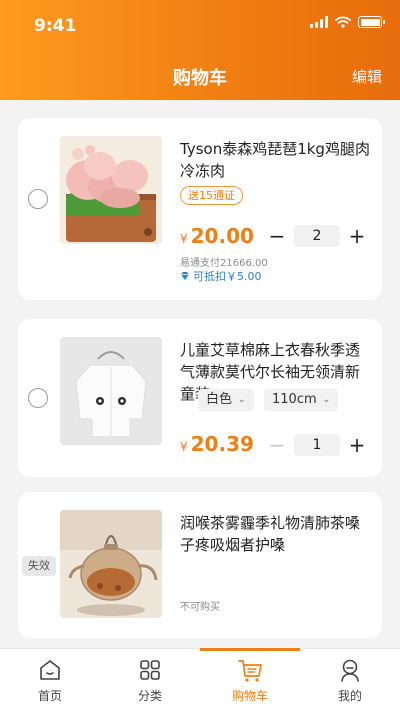  Describe the element at coordinates (185, 276) in the screenshot. I see `diamond-icon` at that location.